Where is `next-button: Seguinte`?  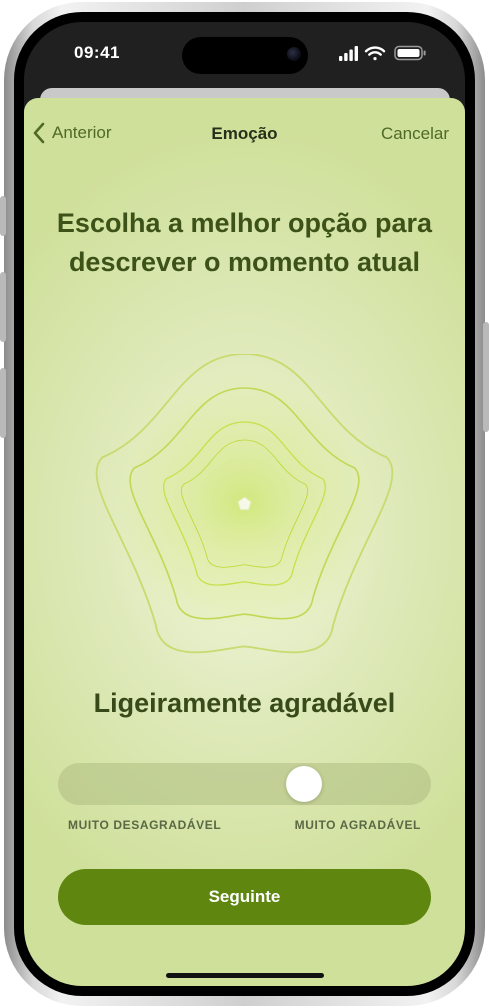 next-button: Seguinte is located at coordinates (244, 897).